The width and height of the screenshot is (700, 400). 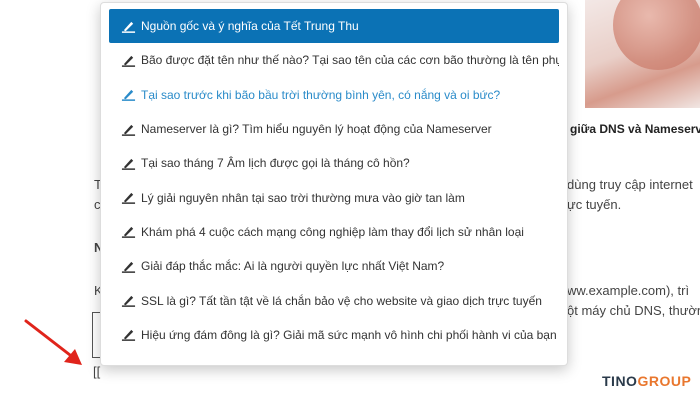 I want to click on paragraph-fragment: ực tuyến., so click(x=594, y=204).